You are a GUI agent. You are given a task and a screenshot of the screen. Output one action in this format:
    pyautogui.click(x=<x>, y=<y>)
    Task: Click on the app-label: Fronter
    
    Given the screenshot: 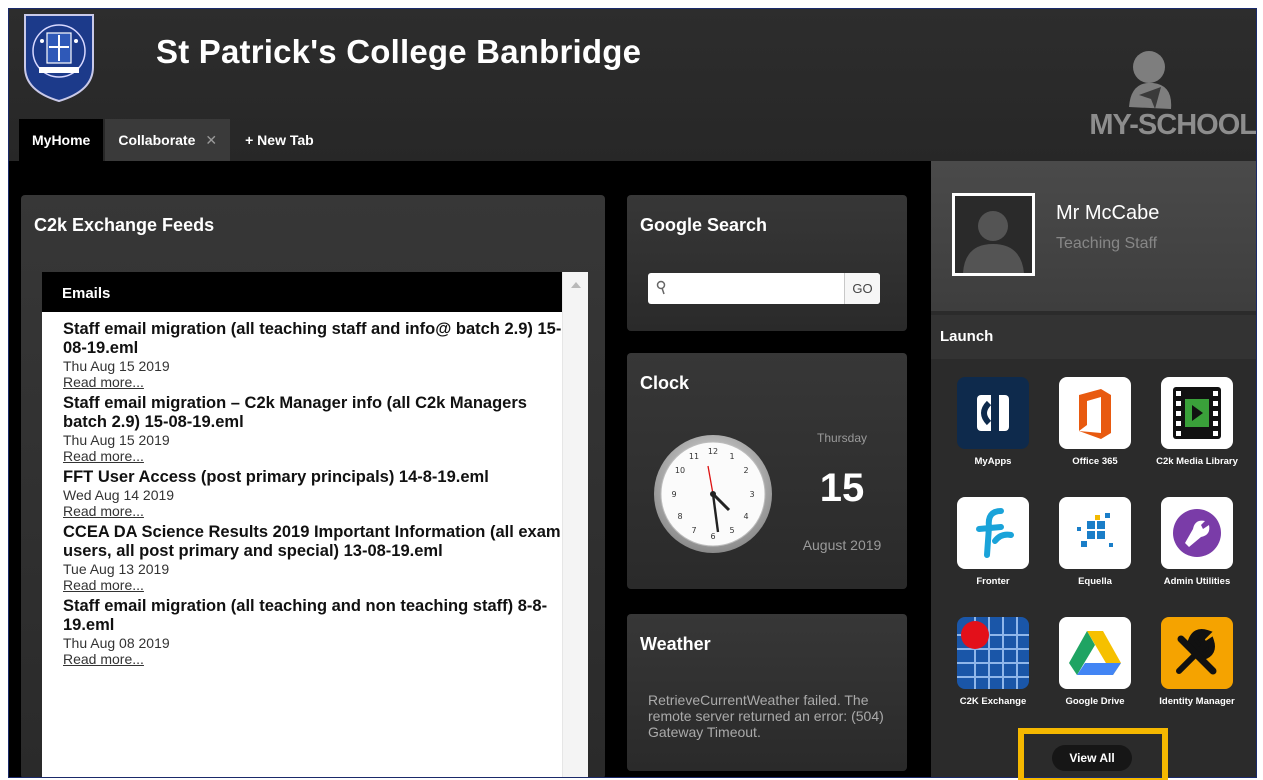 What is the action you would take?
    pyautogui.click(x=993, y=581)
    